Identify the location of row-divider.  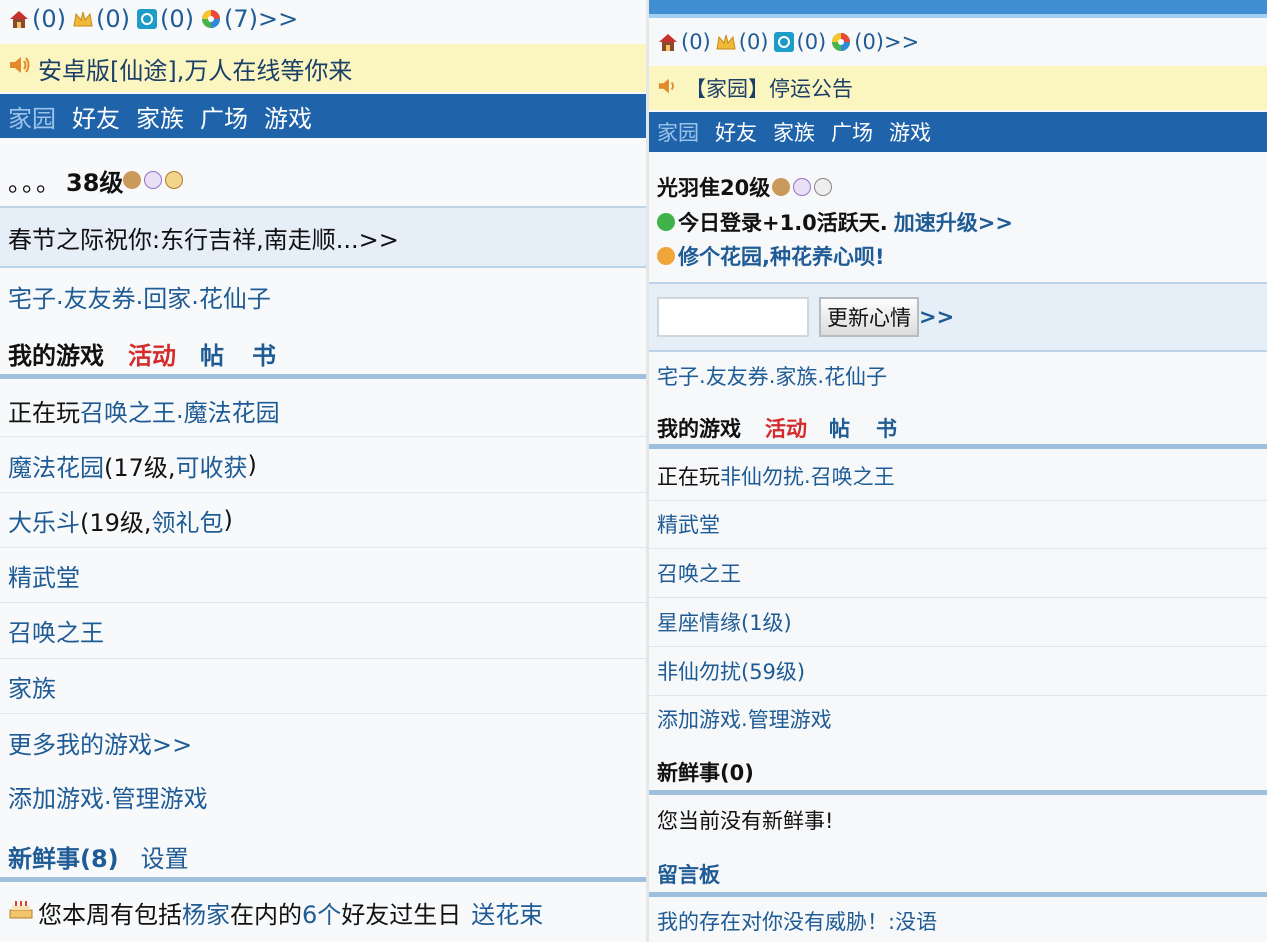
(323, 492).